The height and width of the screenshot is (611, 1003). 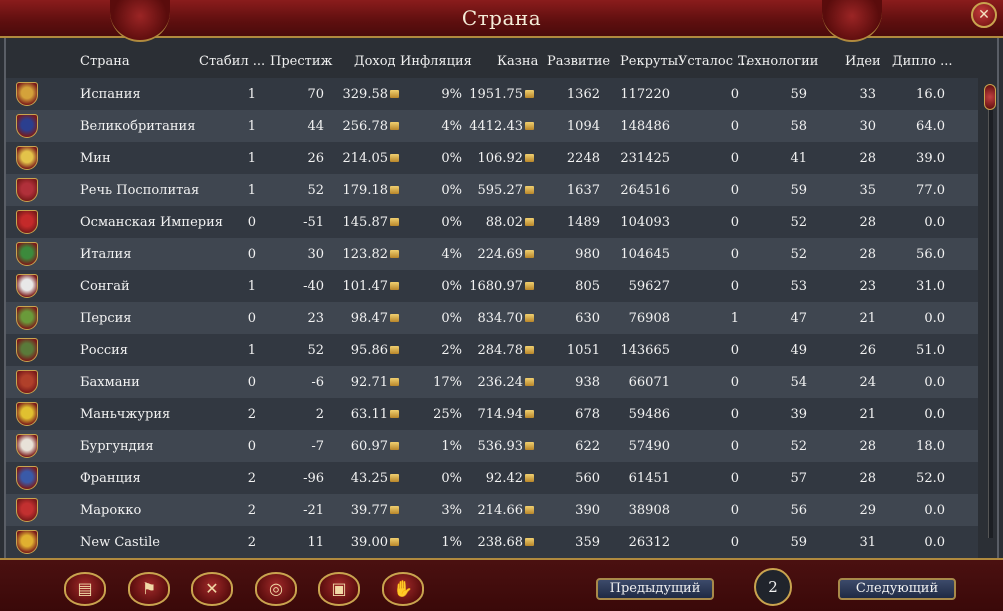 What do you see at coordinates (867, 382) in the screenshot?
I see `ideas-value-text: 24` at bounding box center [867, 382].